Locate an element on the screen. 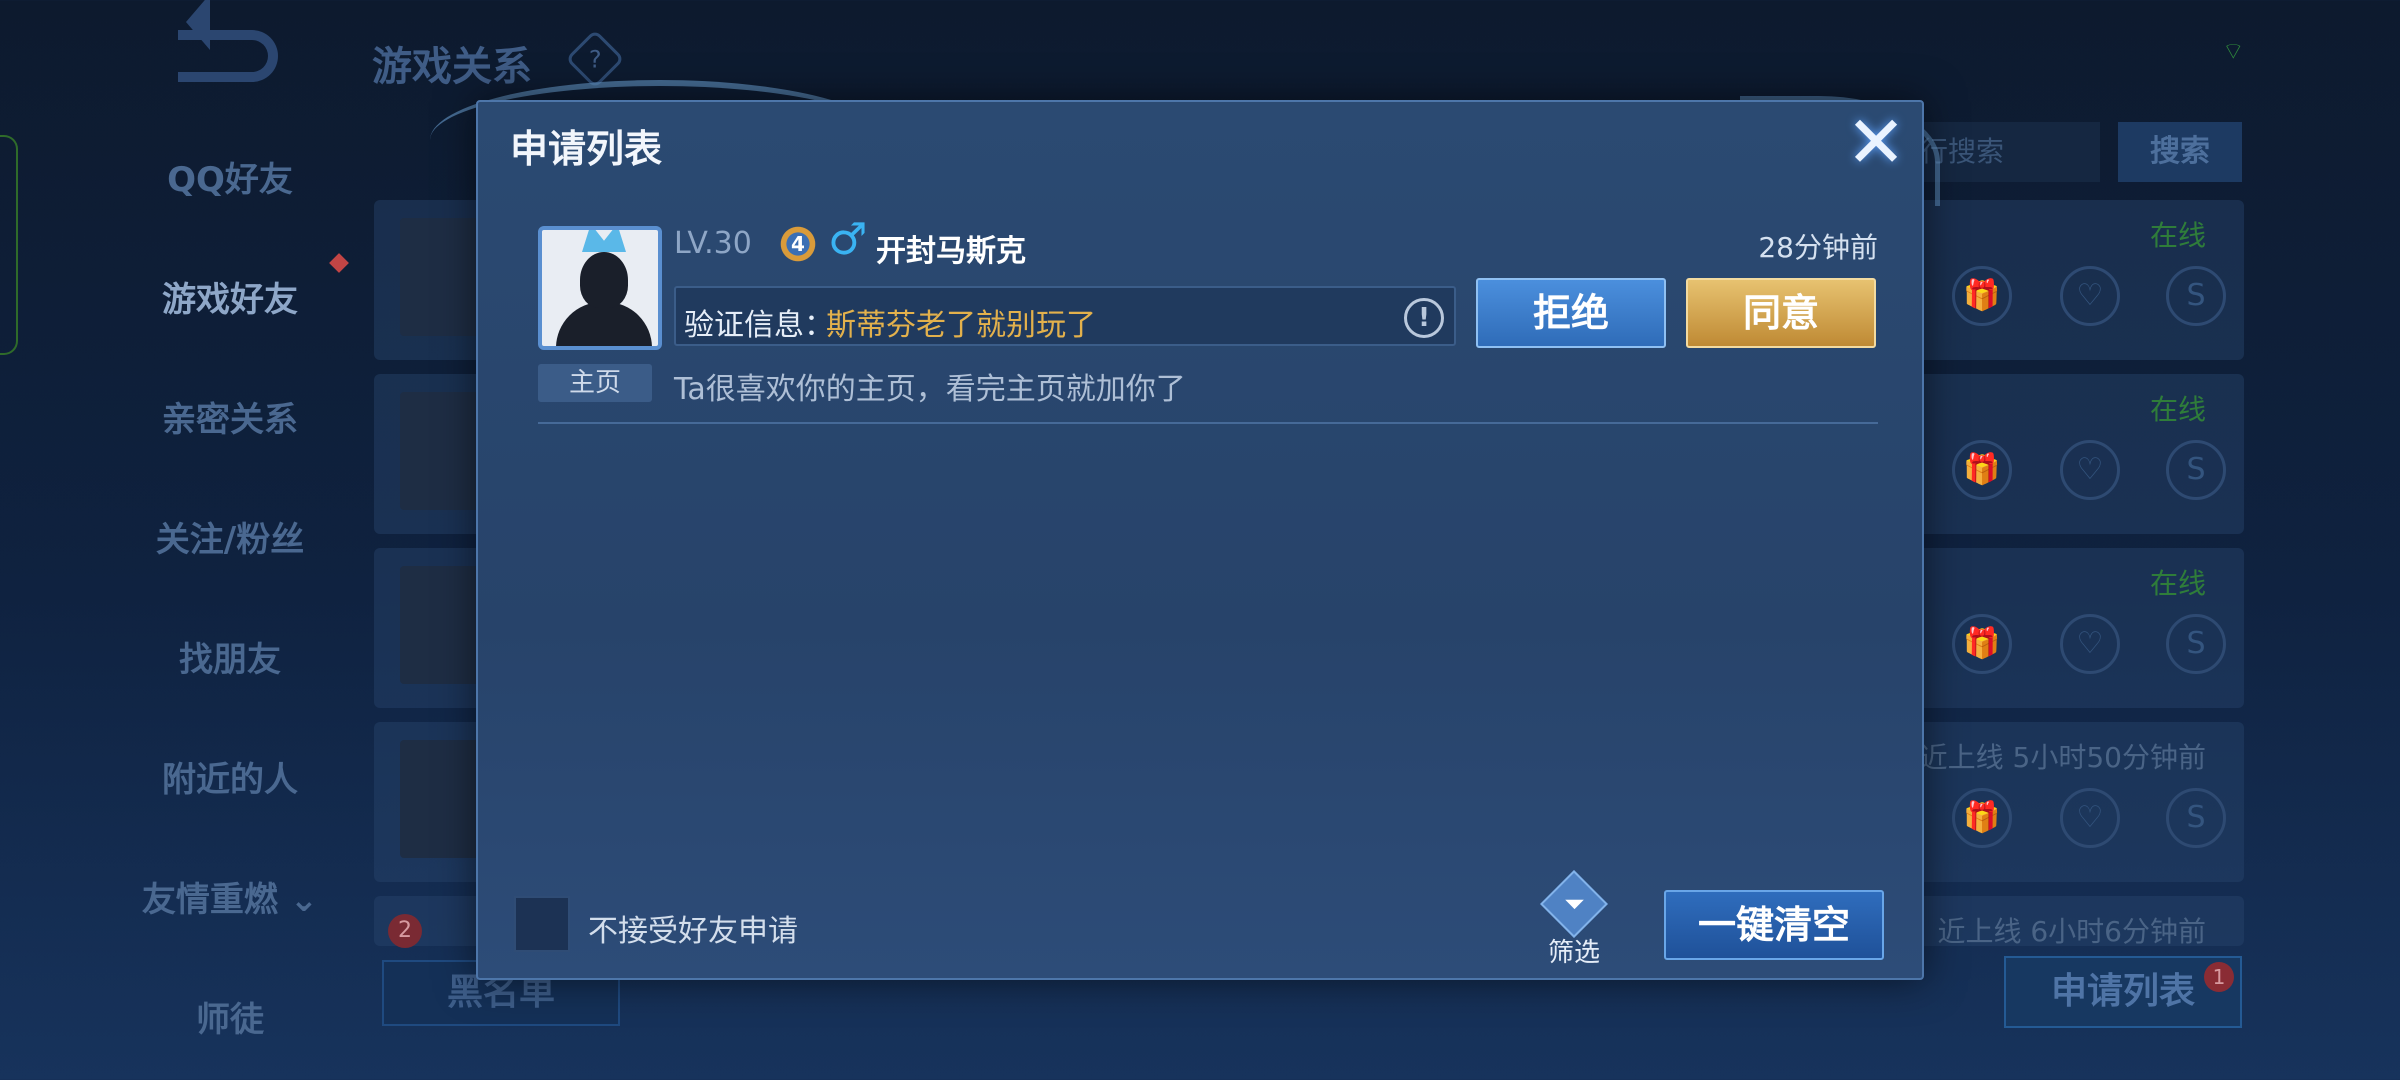 This screenshot has width=2400, height=1080. dialog-title: 申请列表 is located at coordinates (586, 149).